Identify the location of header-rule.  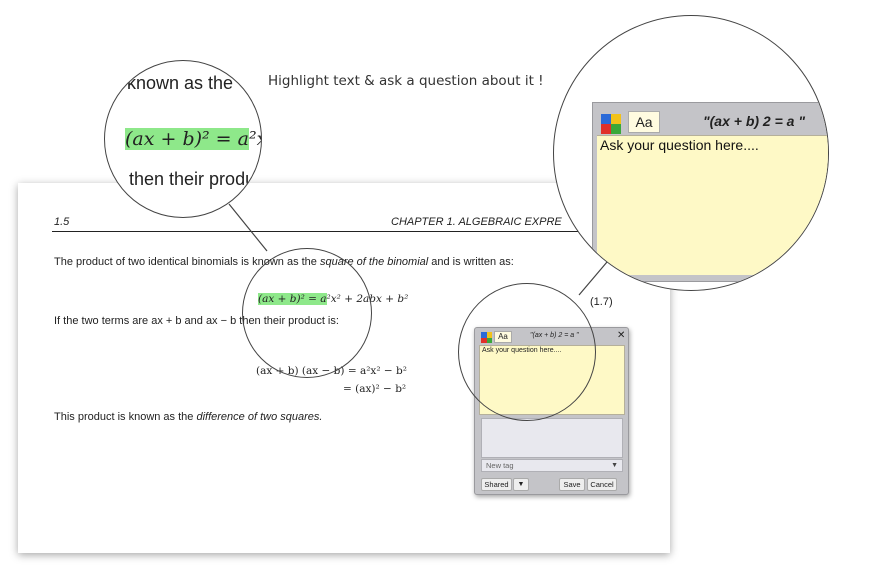
(352, 231).